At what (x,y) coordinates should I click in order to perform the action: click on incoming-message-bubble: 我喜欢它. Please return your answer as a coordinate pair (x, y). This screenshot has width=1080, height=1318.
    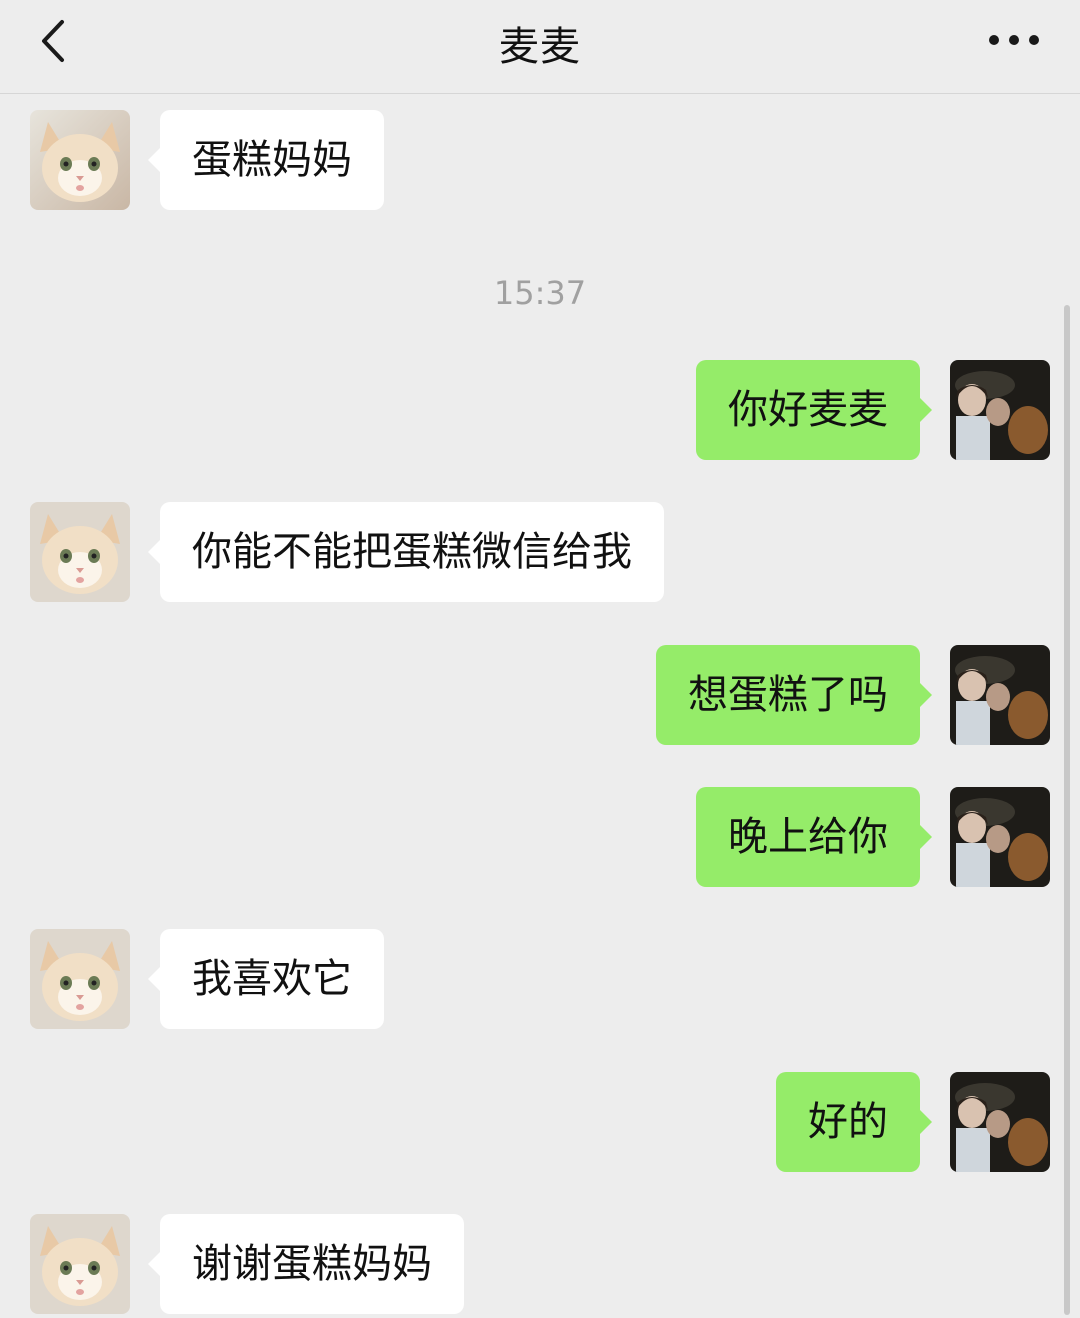
    Looking at the image, I should click on (266, 979).